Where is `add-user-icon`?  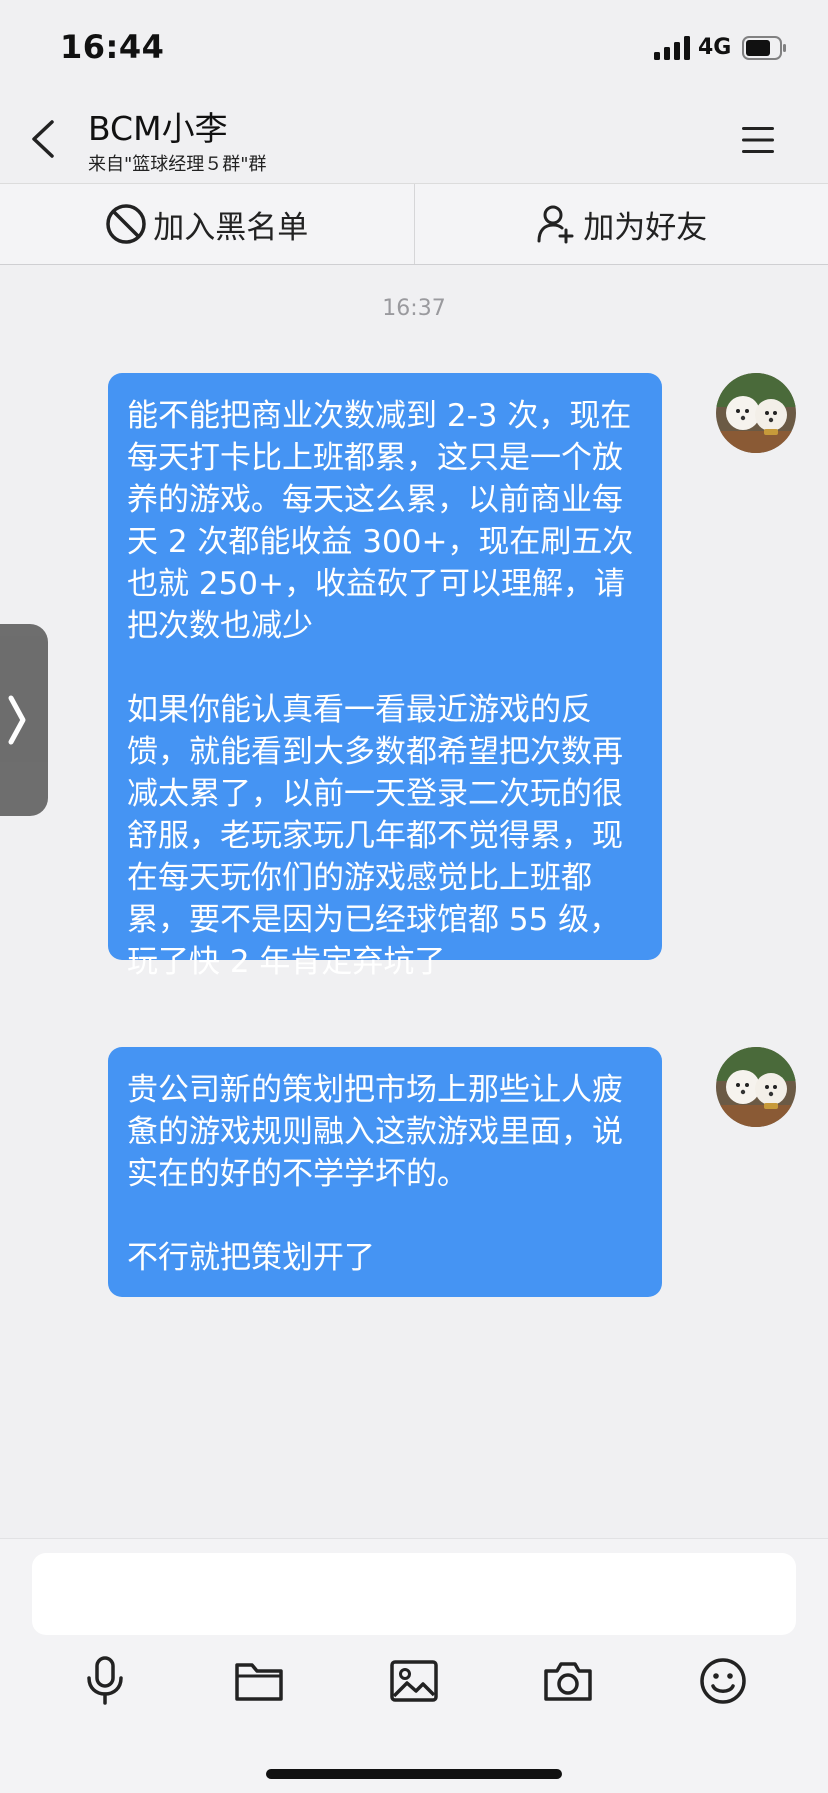 add-user-icon is located at coordinates (556, 224).